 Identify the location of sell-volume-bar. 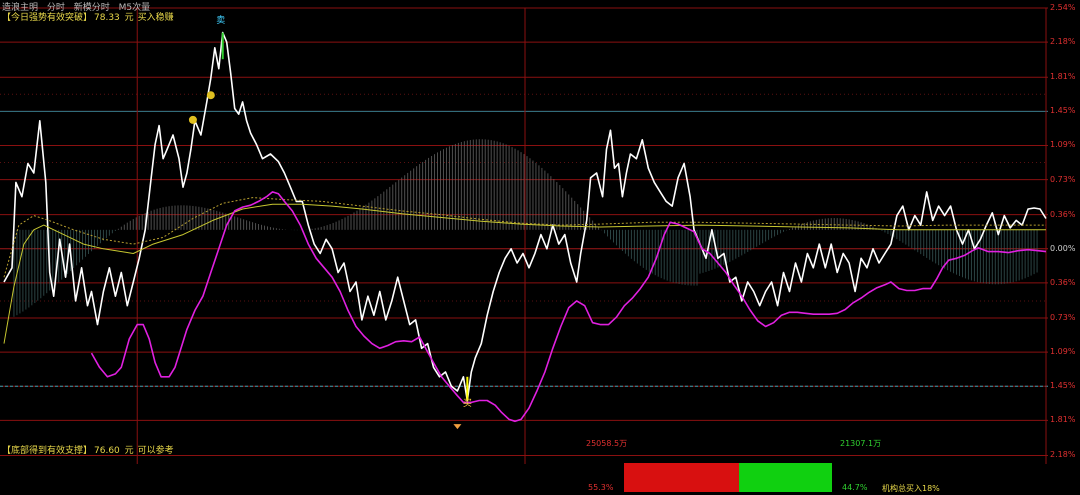
(785, 477).